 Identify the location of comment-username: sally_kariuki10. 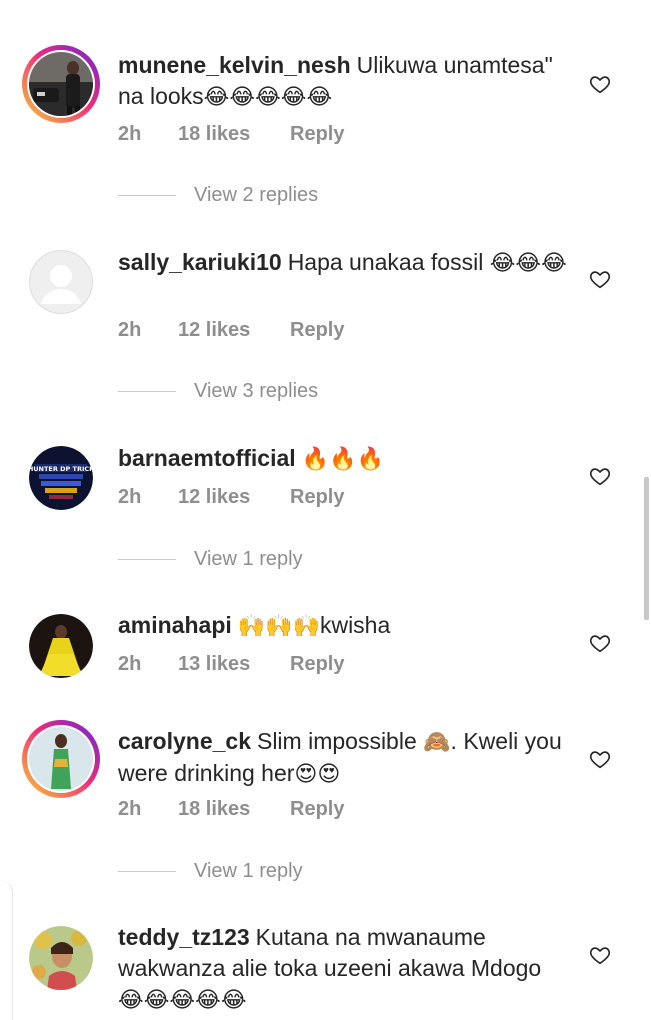
(200, 262).